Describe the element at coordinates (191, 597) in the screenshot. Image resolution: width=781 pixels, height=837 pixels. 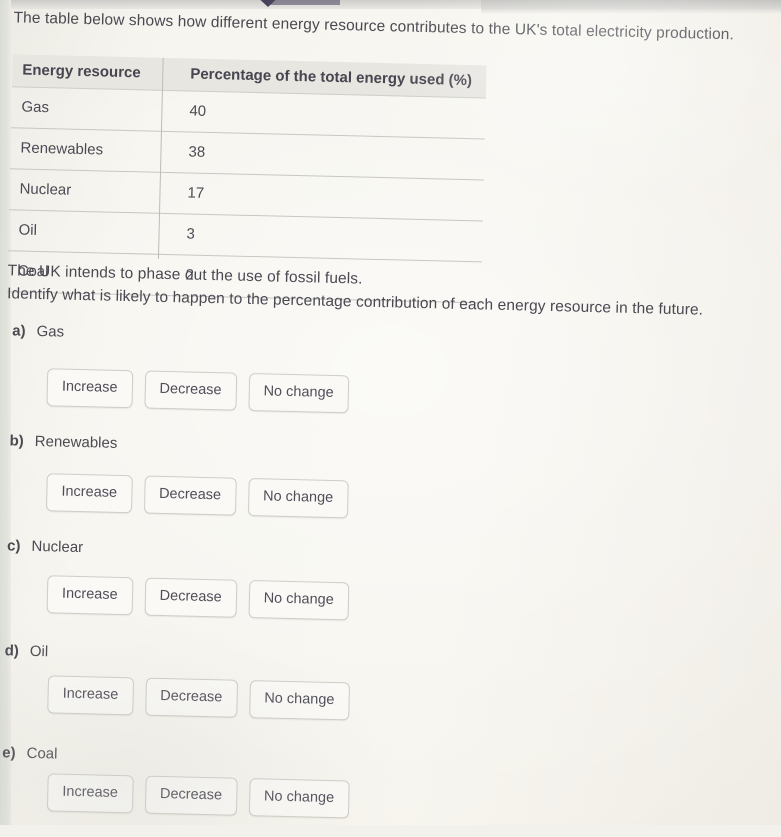
I see `part-c-decrease-button: Decrease` at that location.